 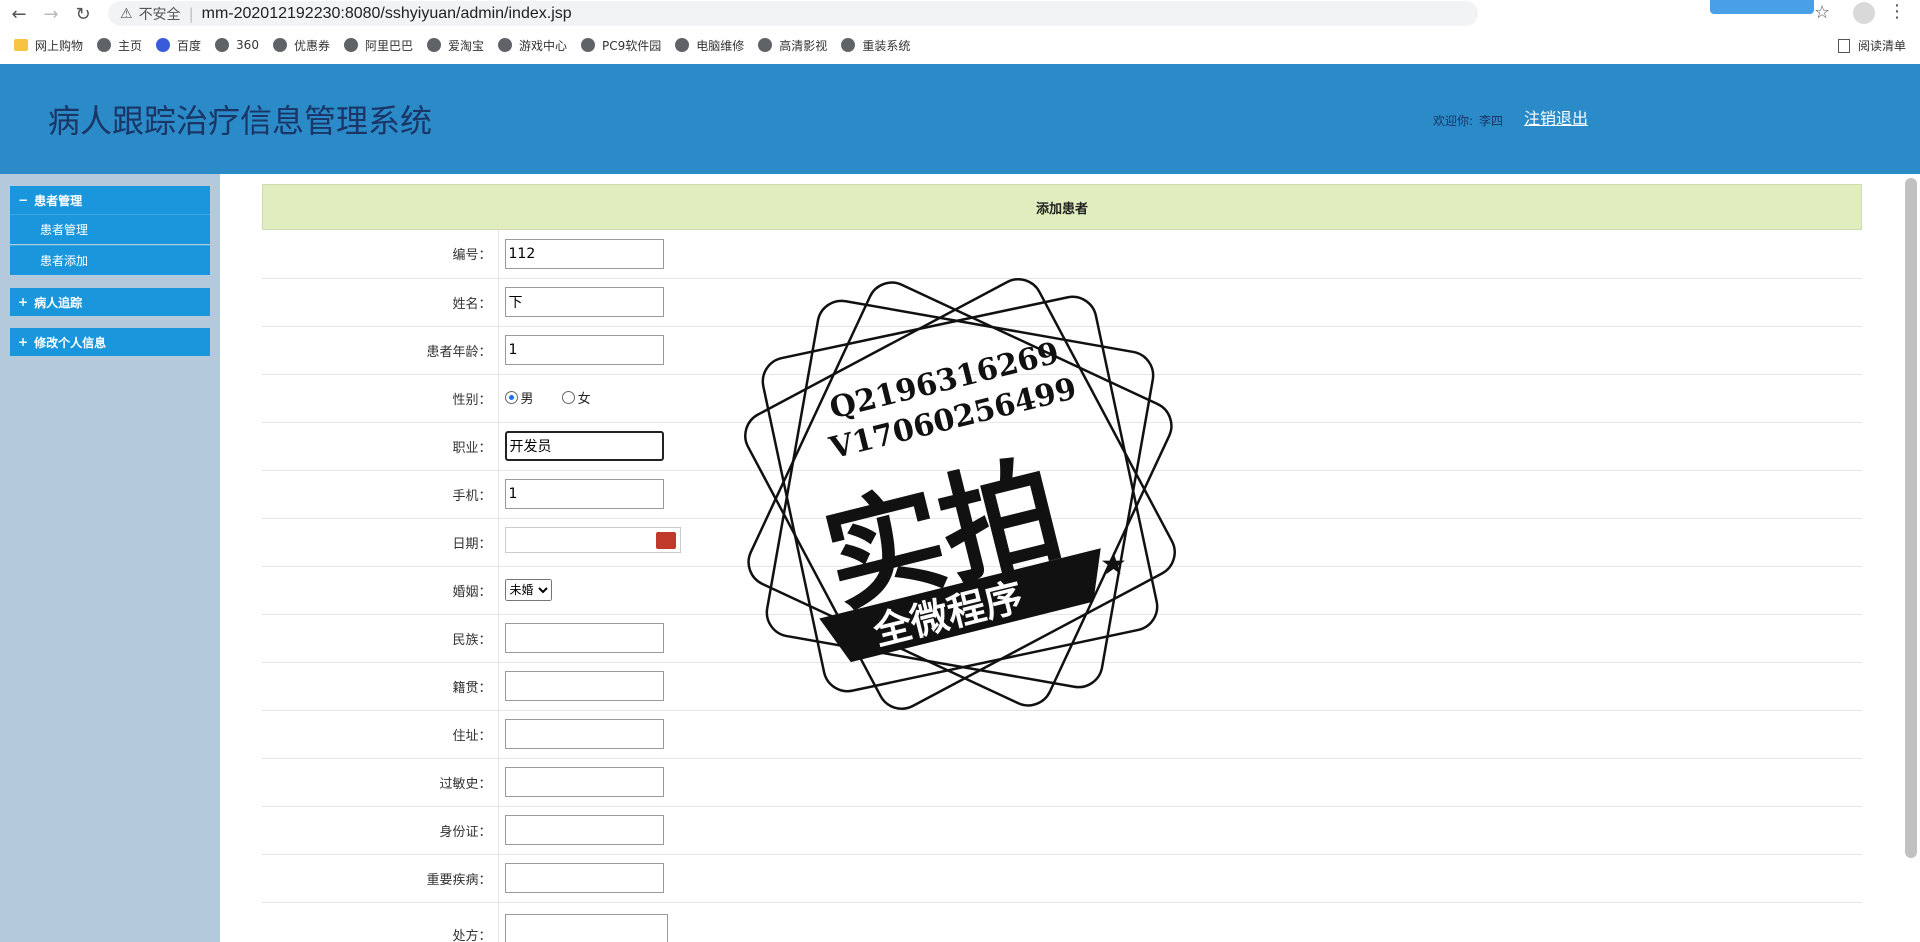 What do you see at coordinates (51, 14) in the screenshot?
I see `forward-icon: →` at bounding box center [51, 14].